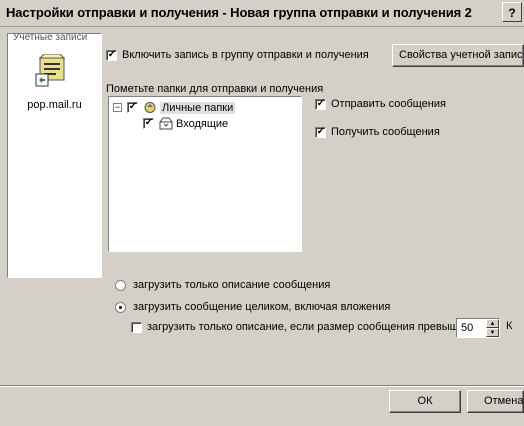 This screenshot has height=426, width=524. Describe the element at coordinates (388, 104) in the screenshot. I see `send-messages-label: Отправить сообщения` at that location.